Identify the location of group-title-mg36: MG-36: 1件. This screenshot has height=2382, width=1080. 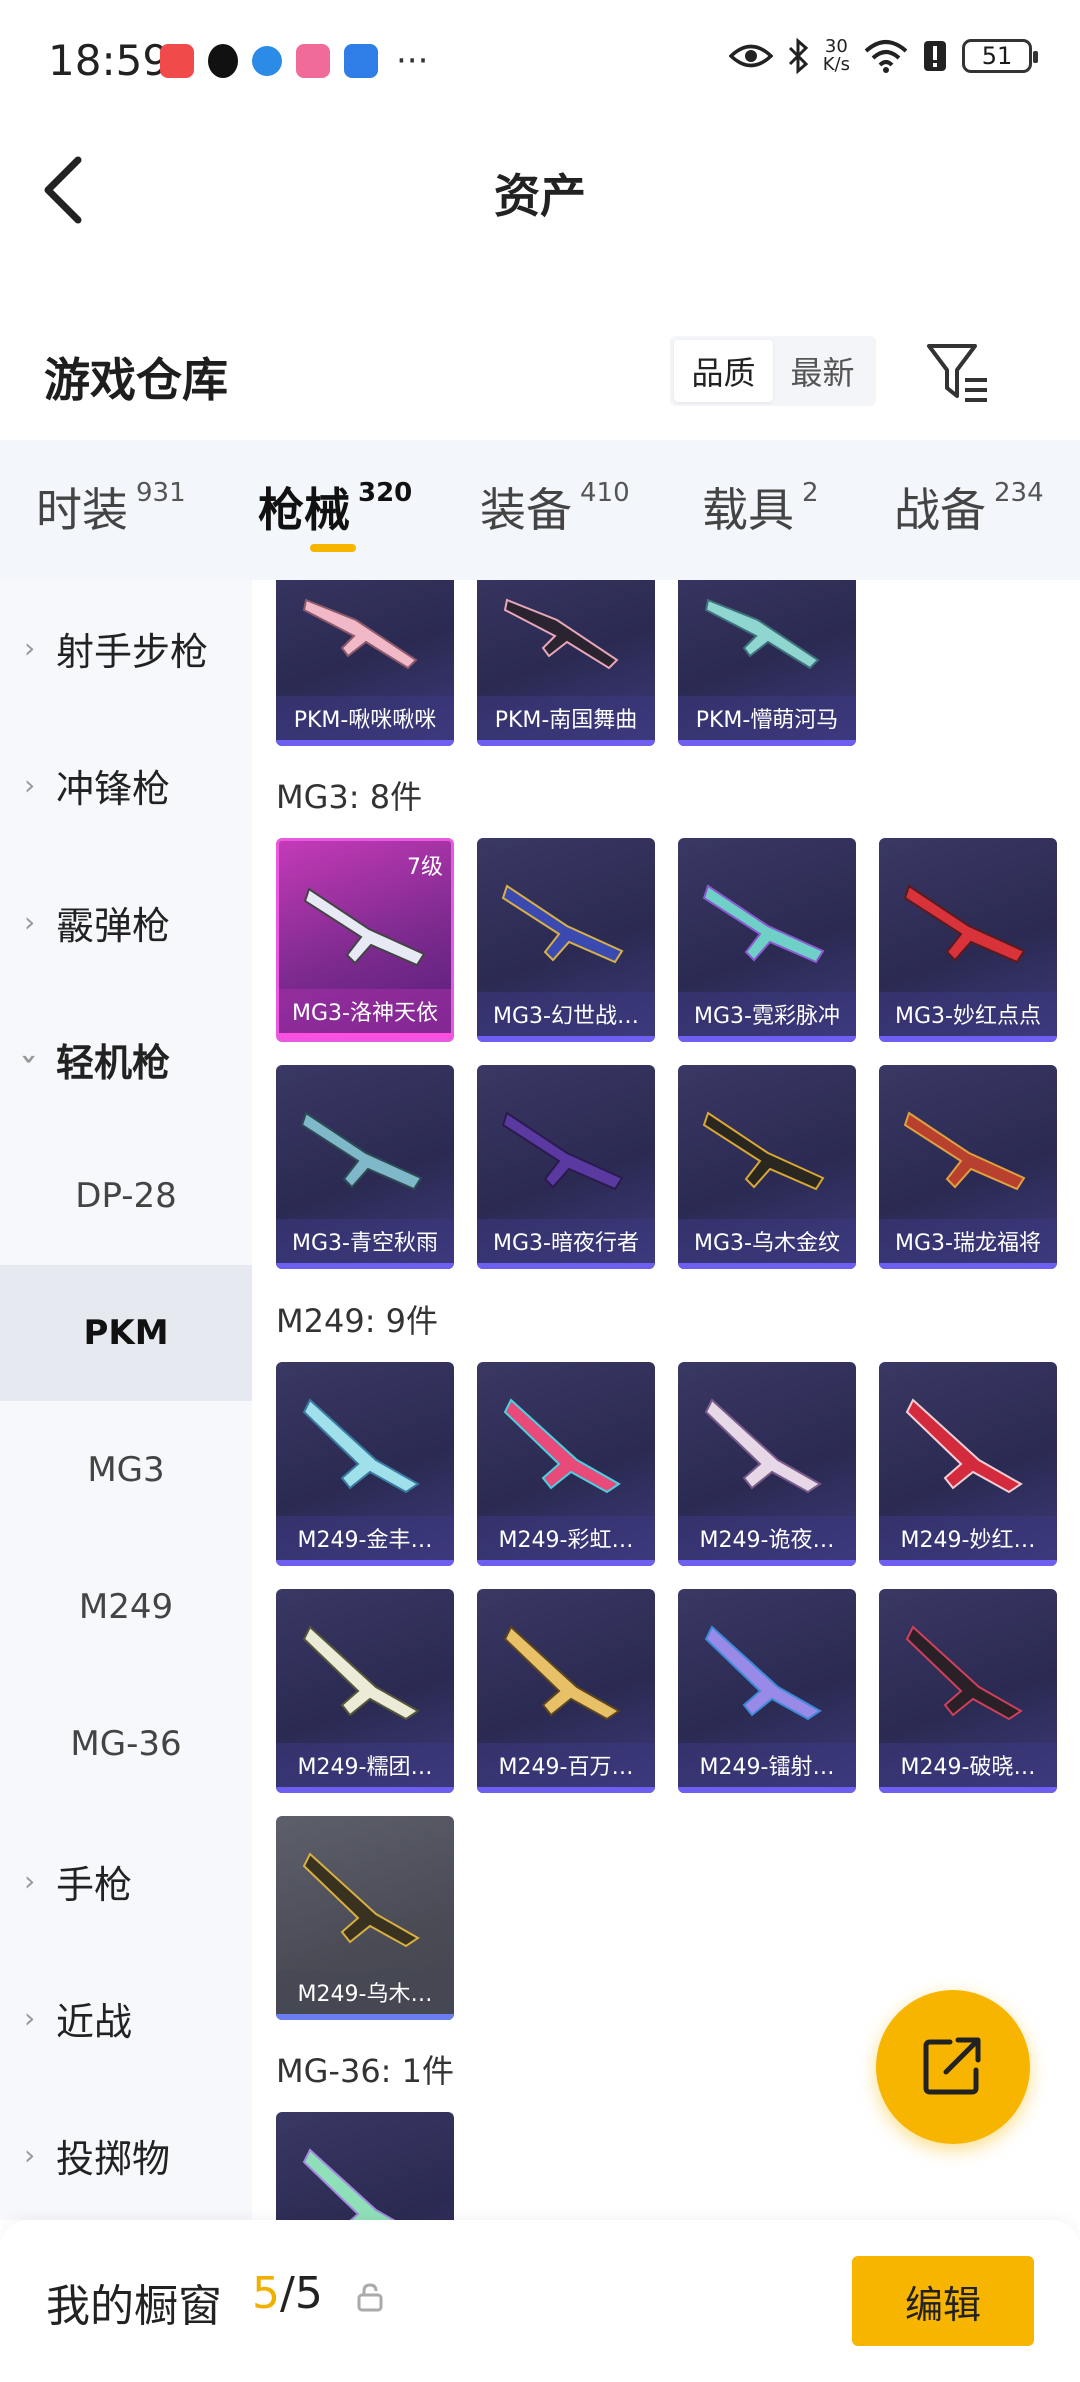
(365, 2071).